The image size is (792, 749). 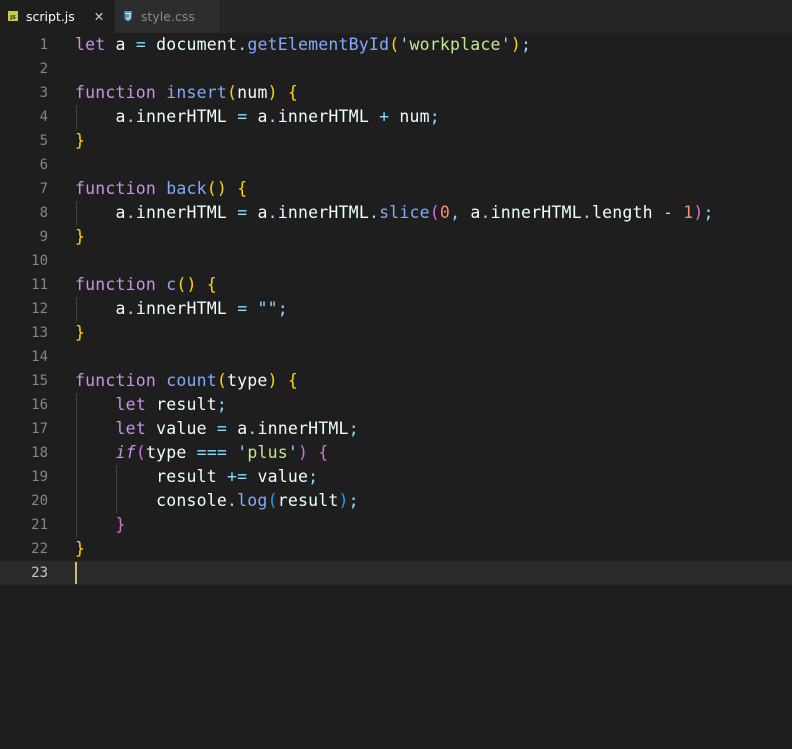 I want to click on tab-label: script.js, so click(x=50, y=16).